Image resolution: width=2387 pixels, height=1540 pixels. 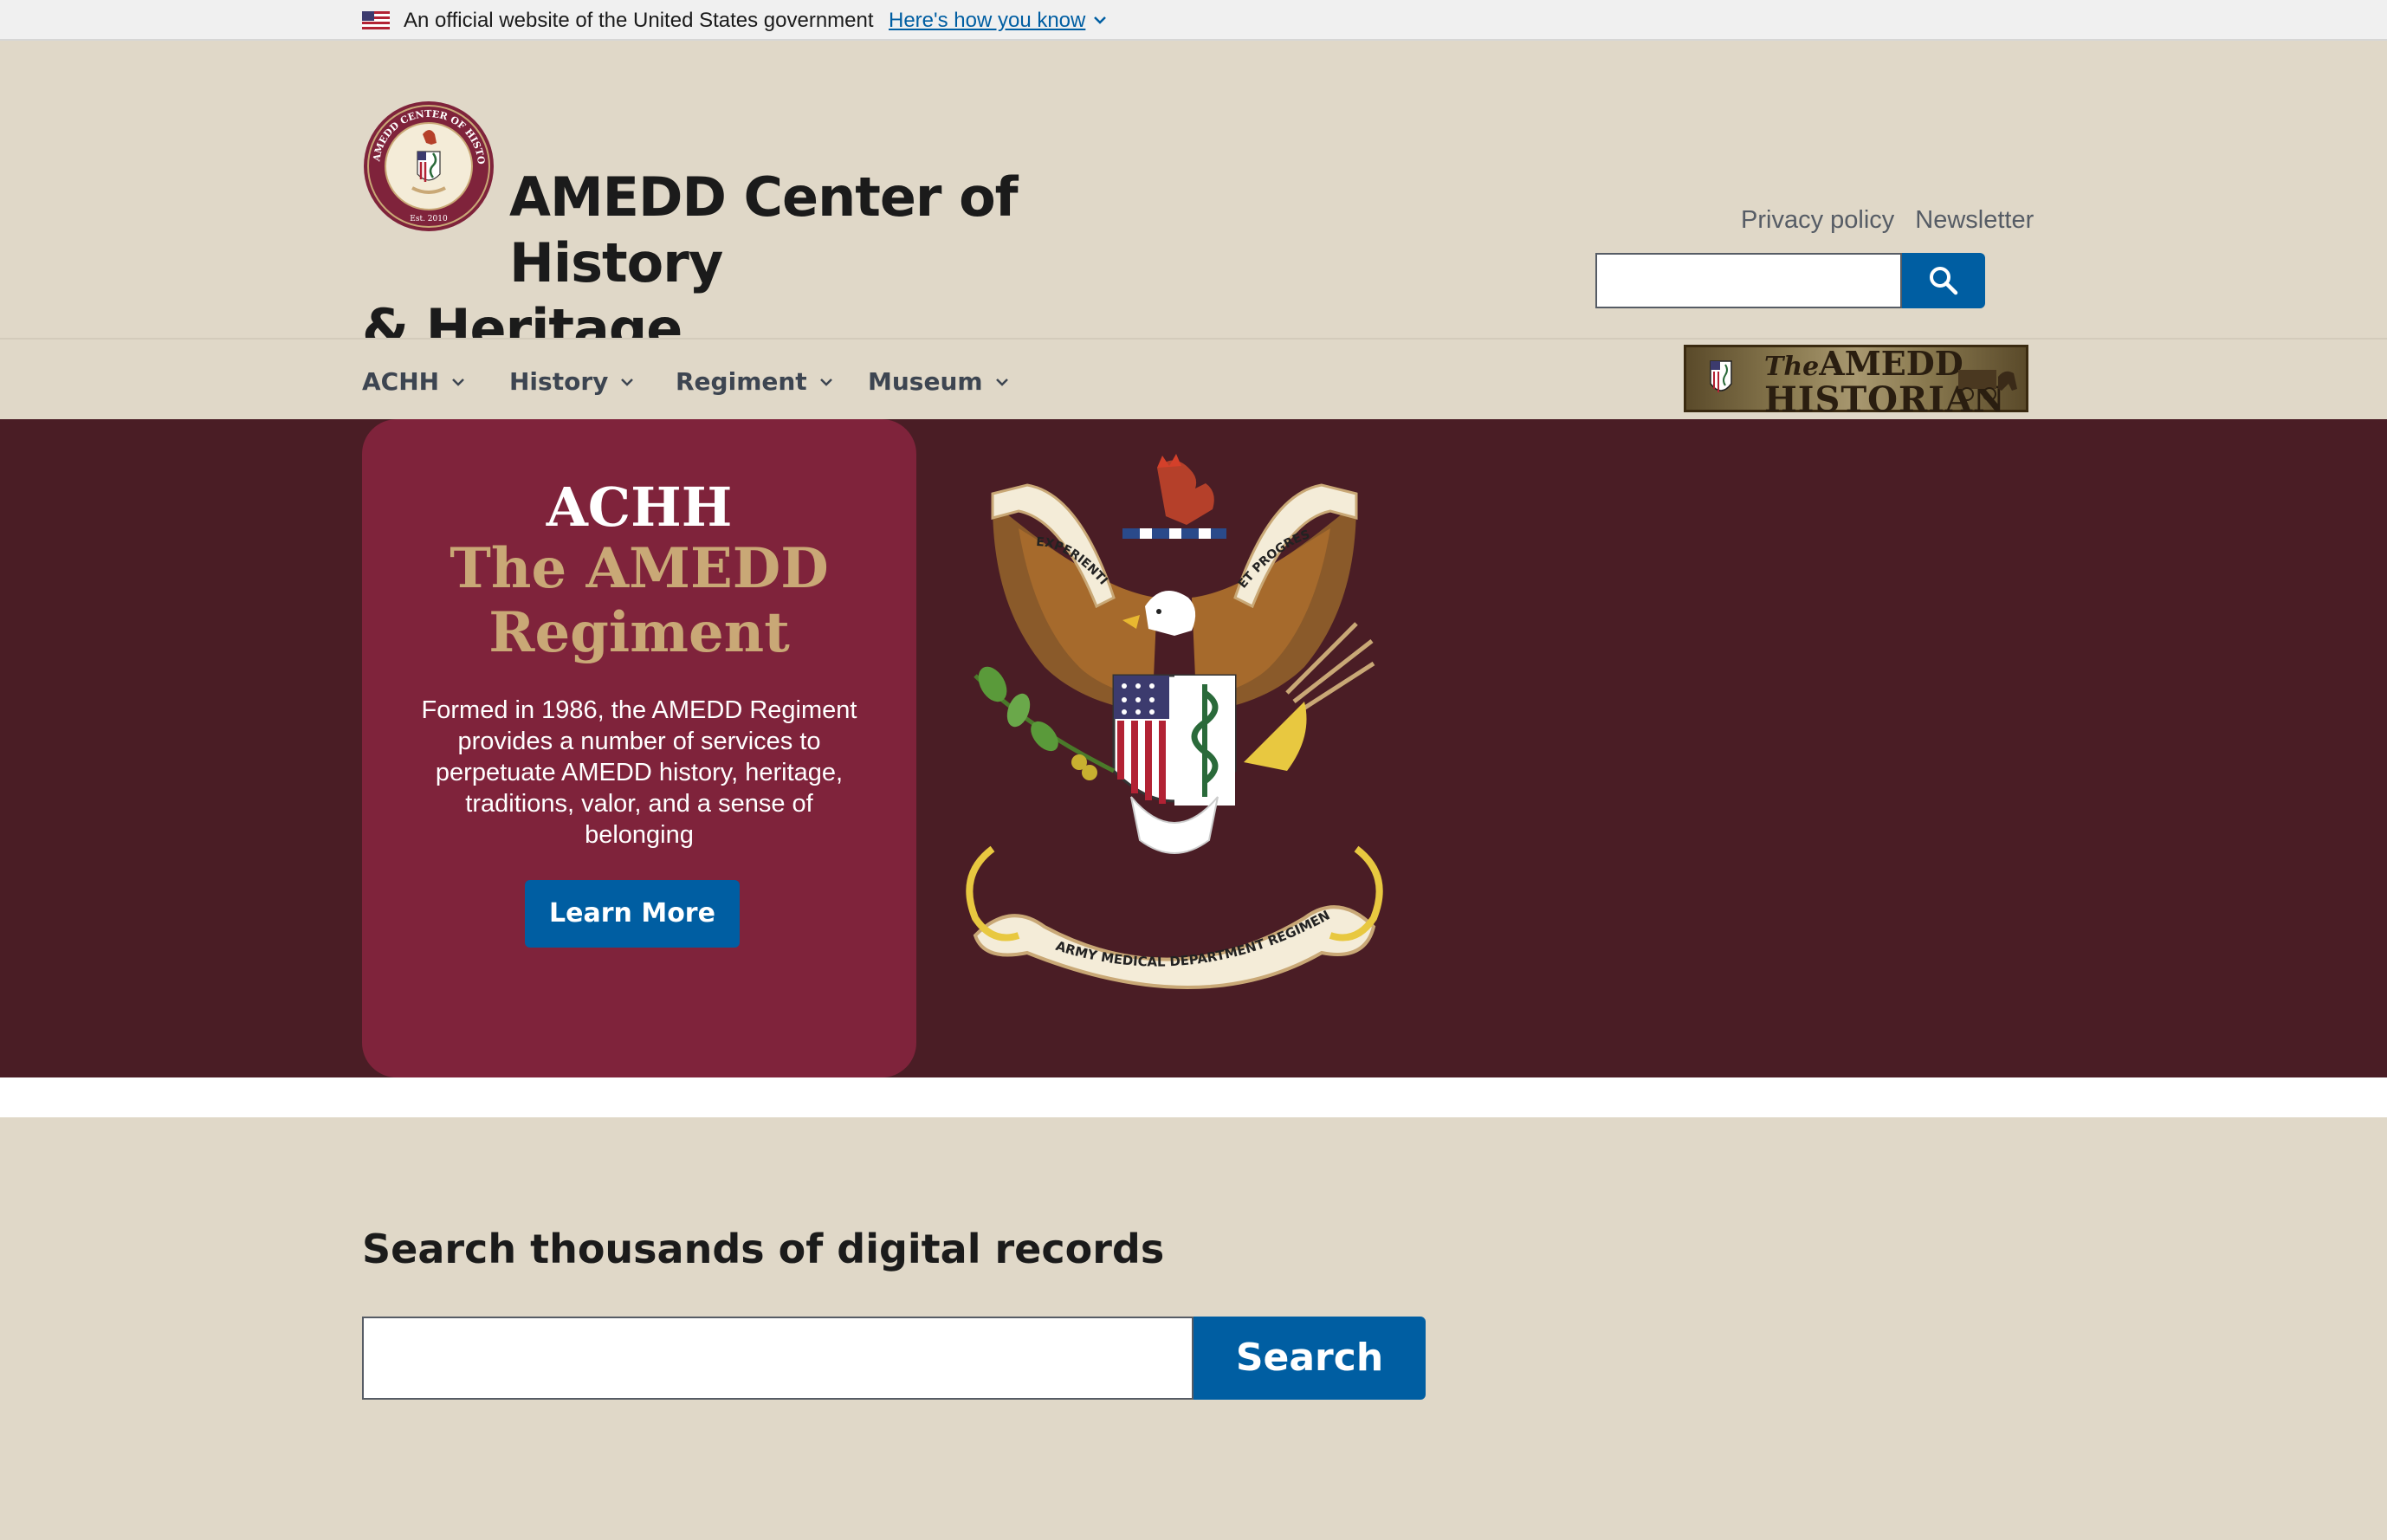 I want to click on us-flag-icon, so click(x=376, y=20).